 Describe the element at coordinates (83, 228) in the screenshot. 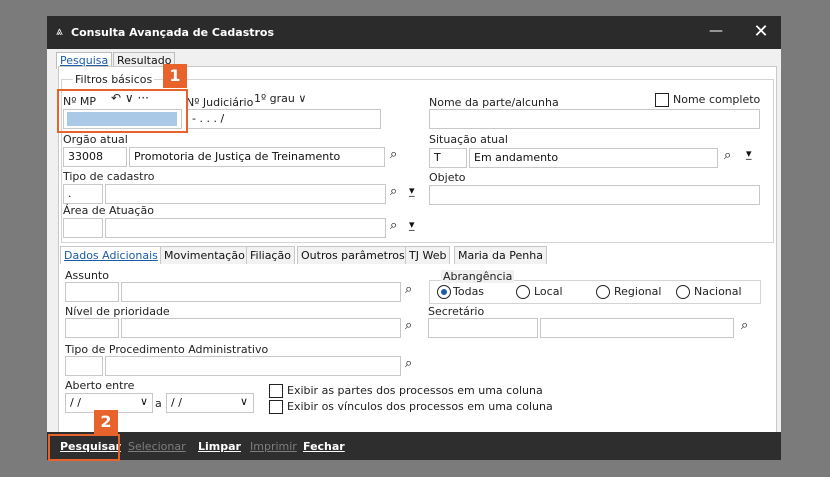

I see `area-code-input` at that location.